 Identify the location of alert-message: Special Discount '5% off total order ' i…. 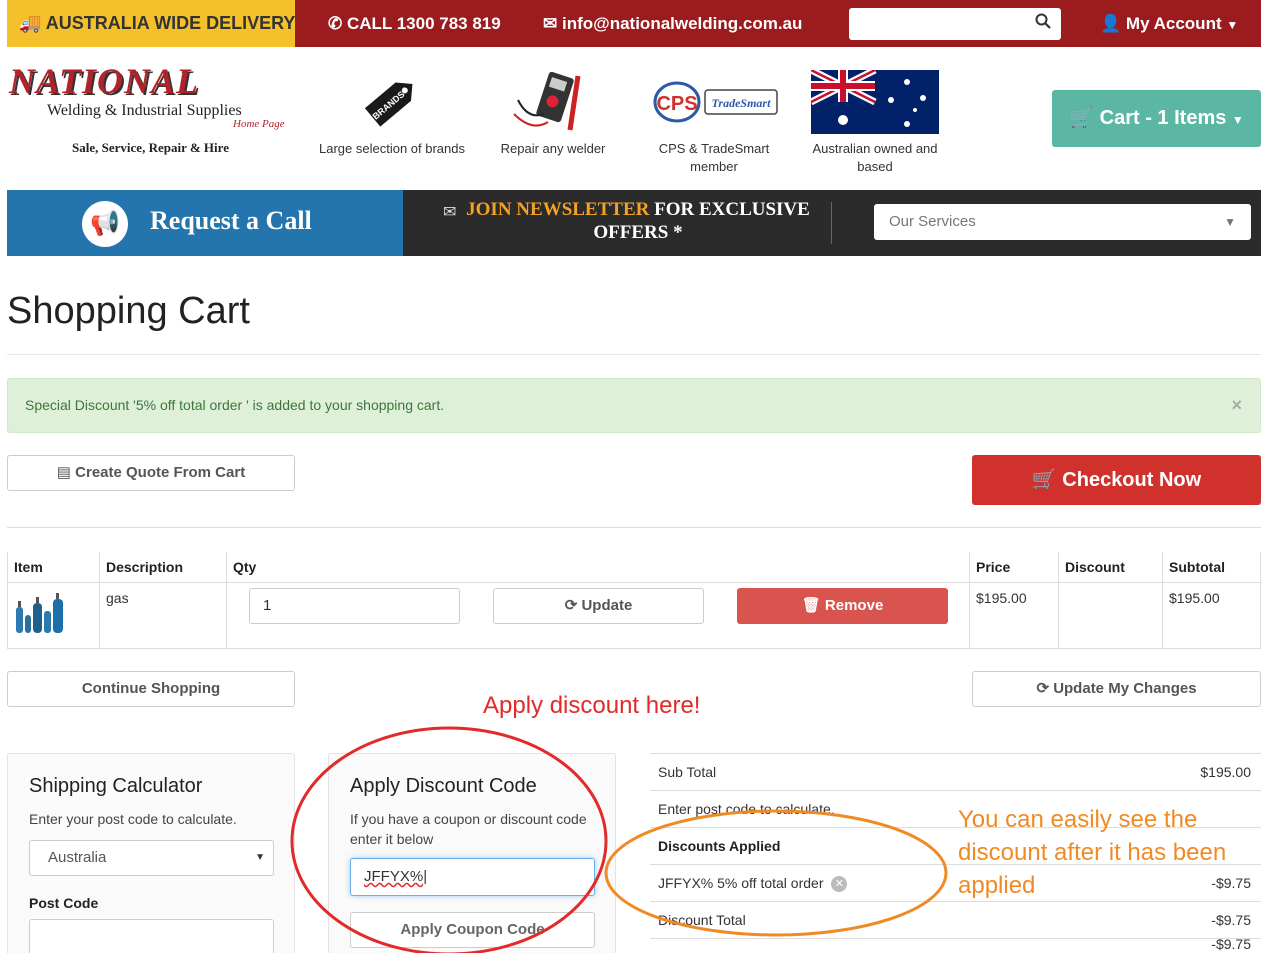
(235, 405).